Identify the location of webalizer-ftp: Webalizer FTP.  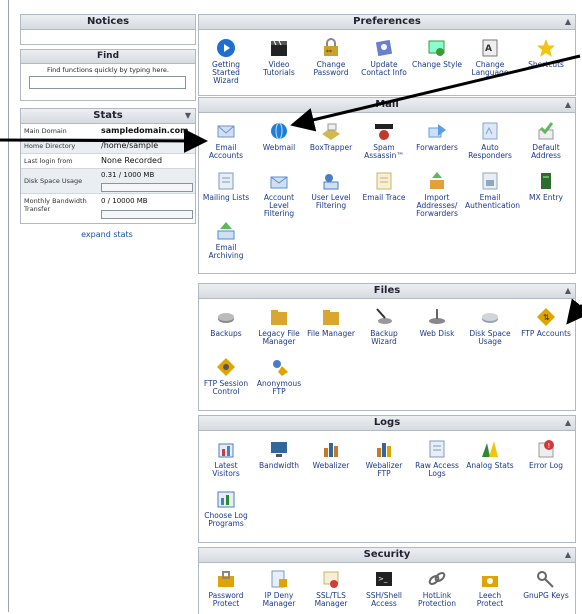
(384, 458).